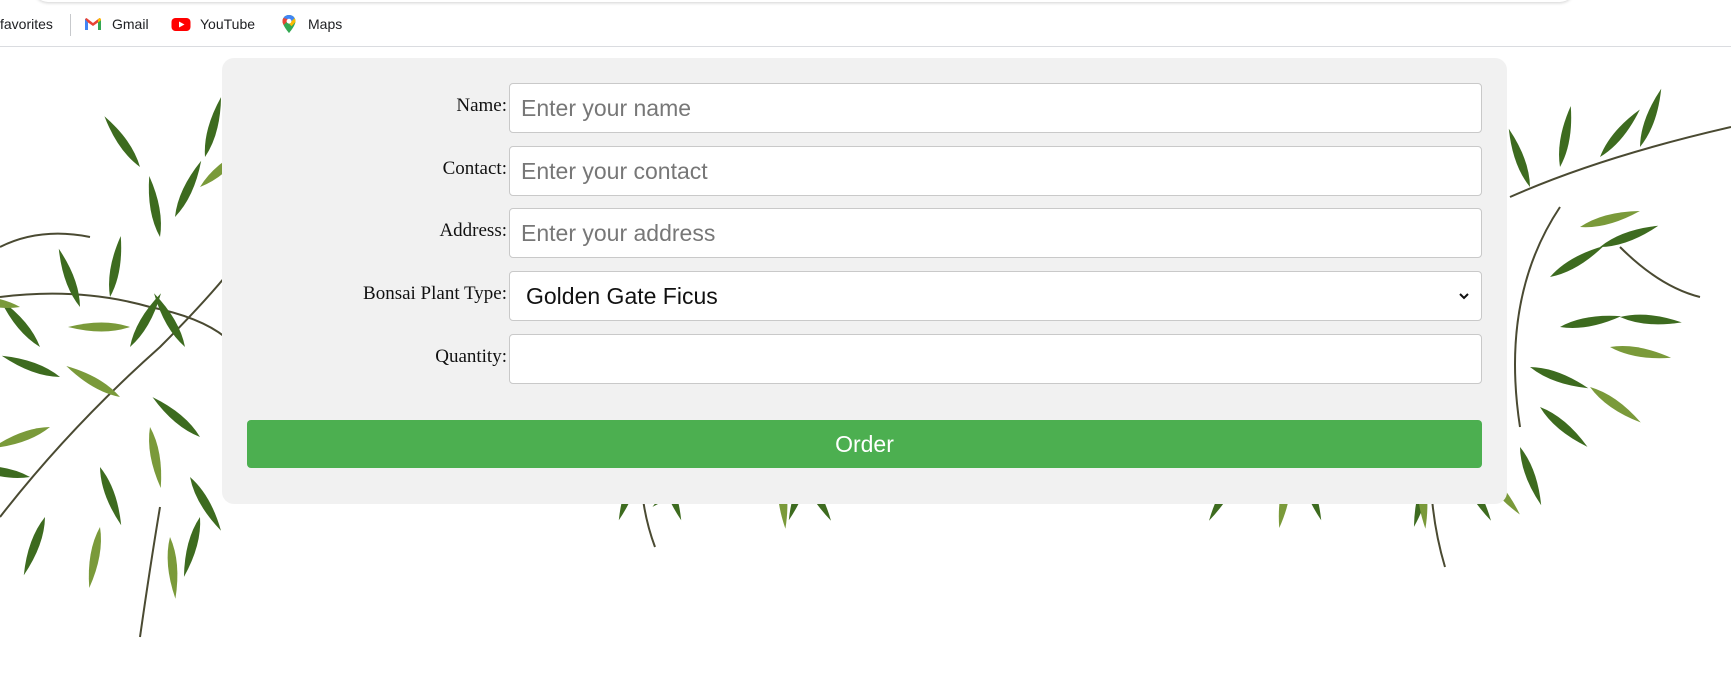 This screenshot has width=1731, height=696. What do you see at coordinates (995, 359) in the screenshot?
I see `quantity-input` at bounding box center [995, 359].